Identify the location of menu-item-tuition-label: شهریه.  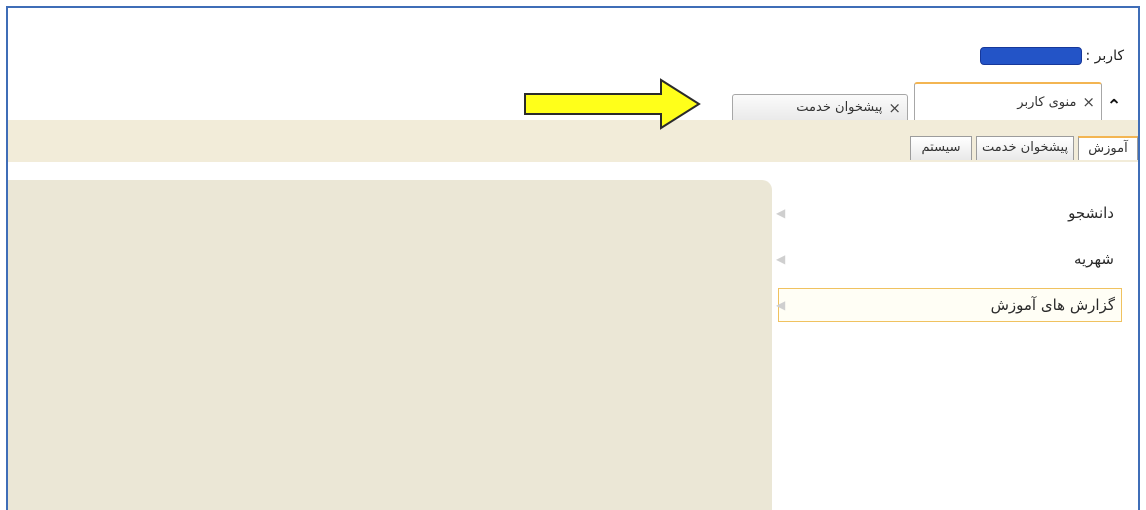
(1094, 259).